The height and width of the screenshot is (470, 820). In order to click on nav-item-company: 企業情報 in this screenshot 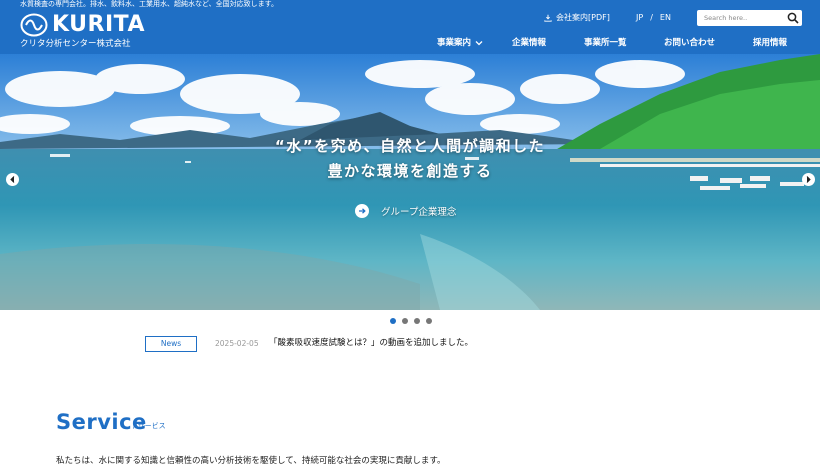, I will do `click(529, 43)`.